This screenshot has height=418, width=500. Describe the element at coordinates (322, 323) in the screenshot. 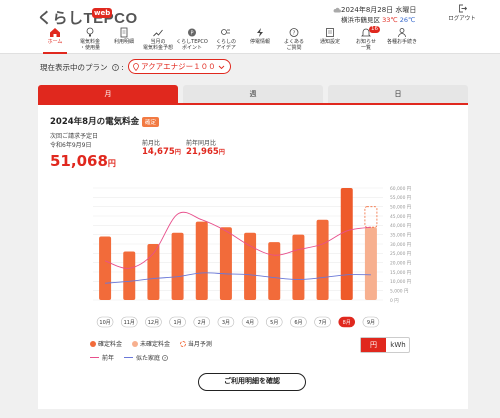

I see `x-tick-label: 7月` at that location.